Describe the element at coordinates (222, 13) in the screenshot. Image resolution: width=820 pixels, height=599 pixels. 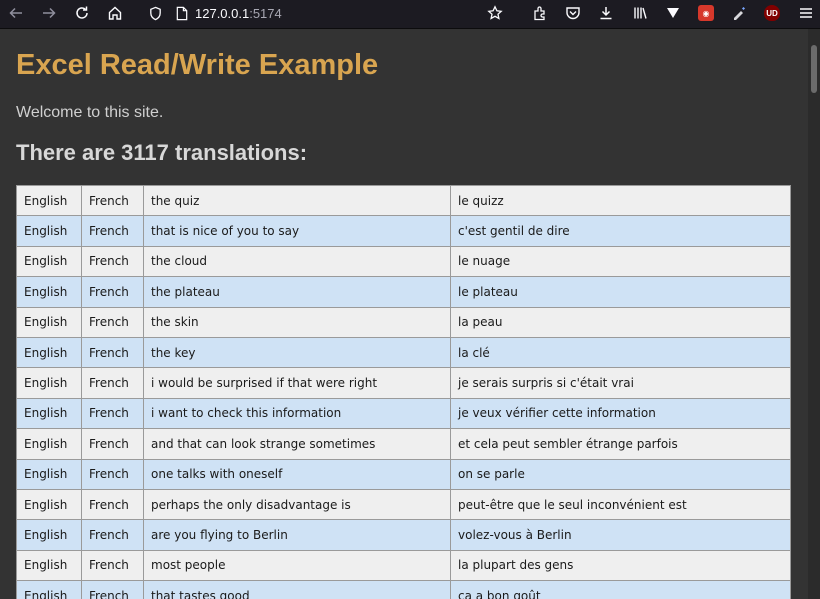
I see `url-host: 127.0.0.1` at that location.